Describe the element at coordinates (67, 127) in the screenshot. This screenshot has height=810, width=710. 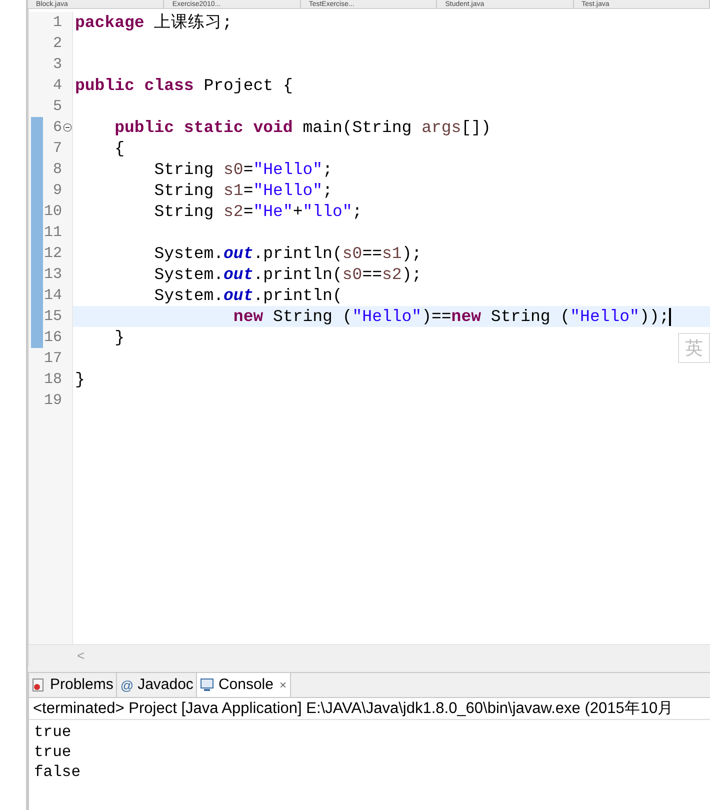
I see `collapse-icon` at that location.